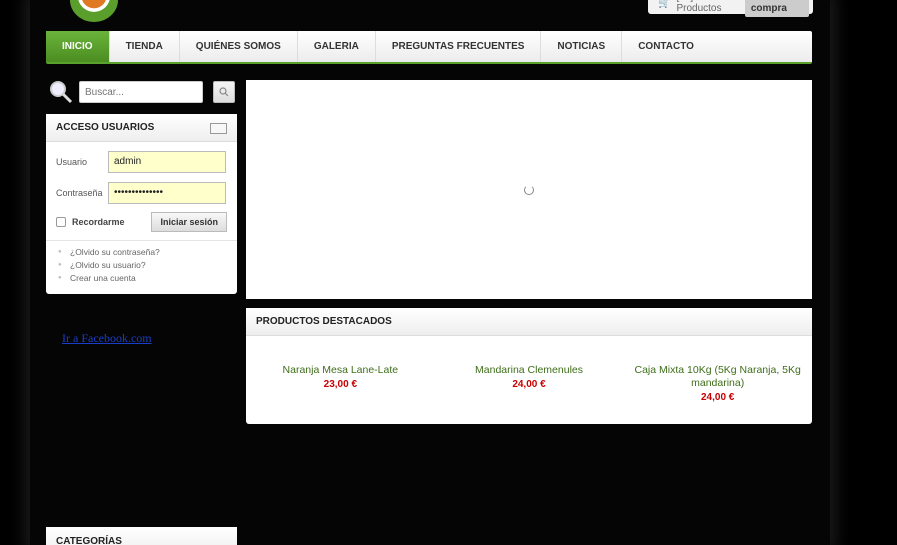 This screenshot has height=545, width=897. Describe the element at coordinates (61, 222) in the screenshot. I see `remember-checkbox` at that location.